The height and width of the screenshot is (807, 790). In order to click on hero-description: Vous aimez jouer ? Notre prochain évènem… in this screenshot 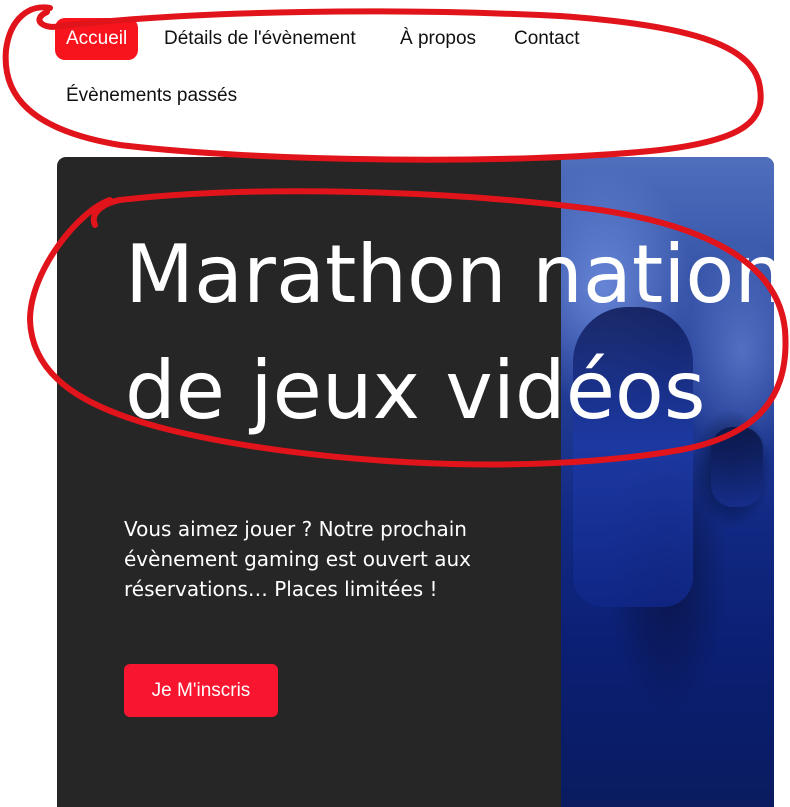, I will do `click(297, 559)`.